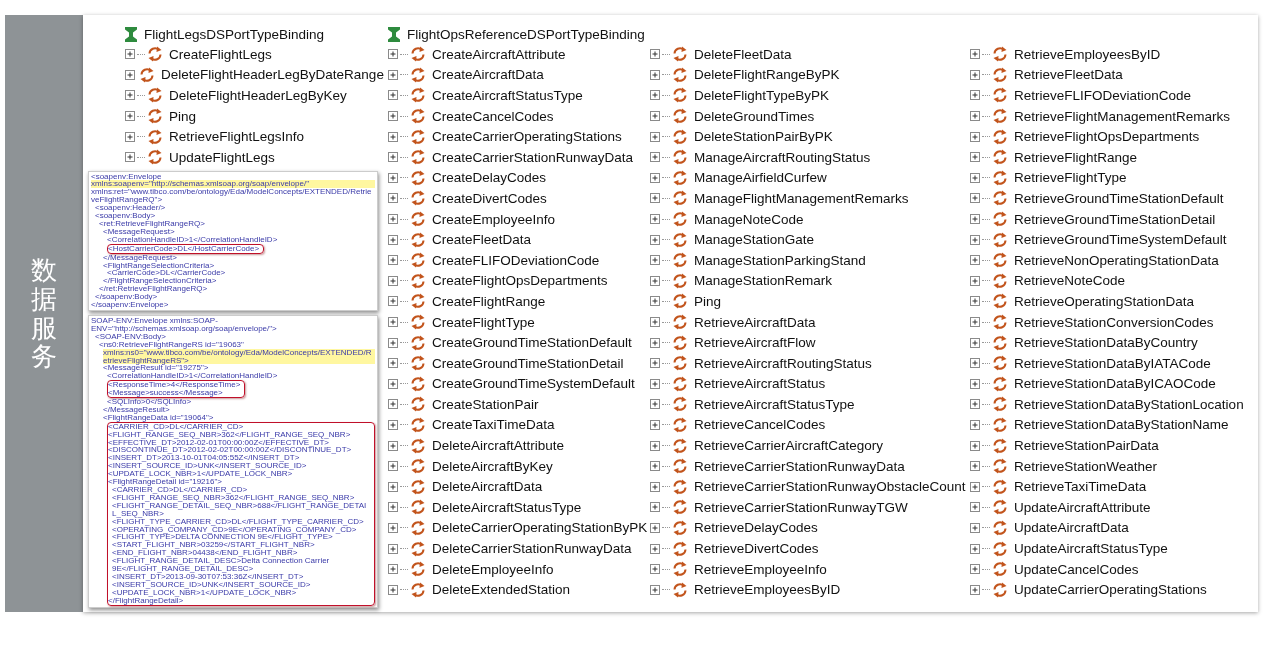  What do you see at coordinates (782, 157) in the screenshot?
I see `tree-item: ManageAircraftRoutingStatus` at bounding box center [782, 157].